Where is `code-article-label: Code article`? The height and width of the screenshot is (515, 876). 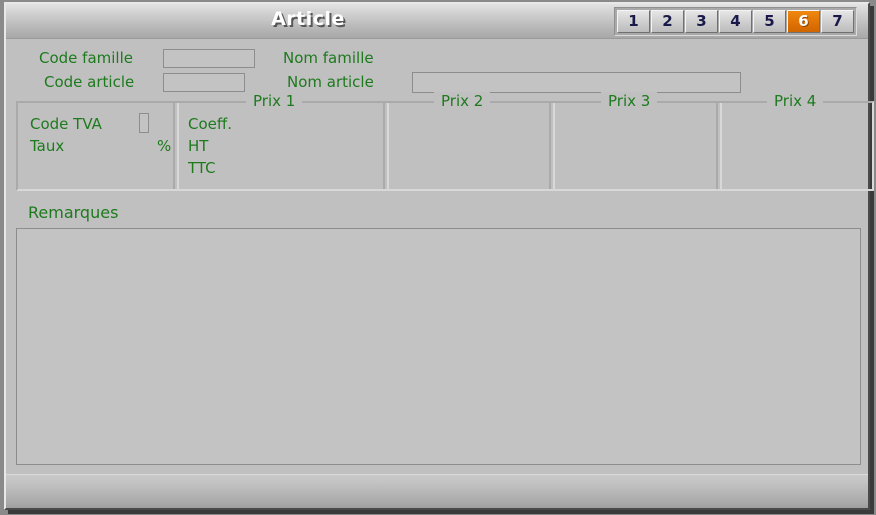
code-article-label: Code article is located at coordinates (89, 82).